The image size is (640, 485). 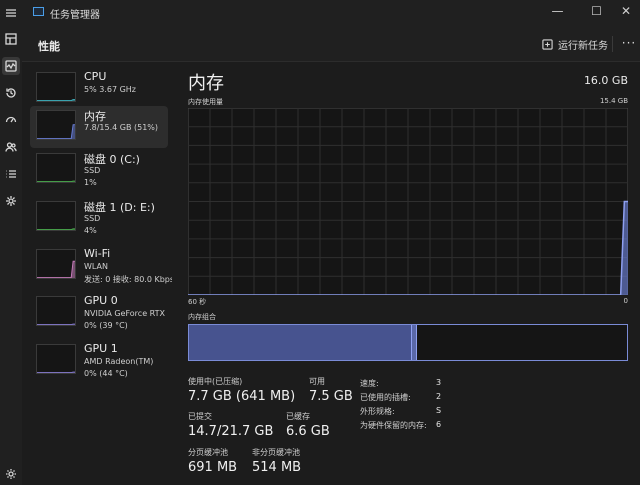 I want to click on spec-form-factor-label: 外形规格:, so click(x=377, y=411).